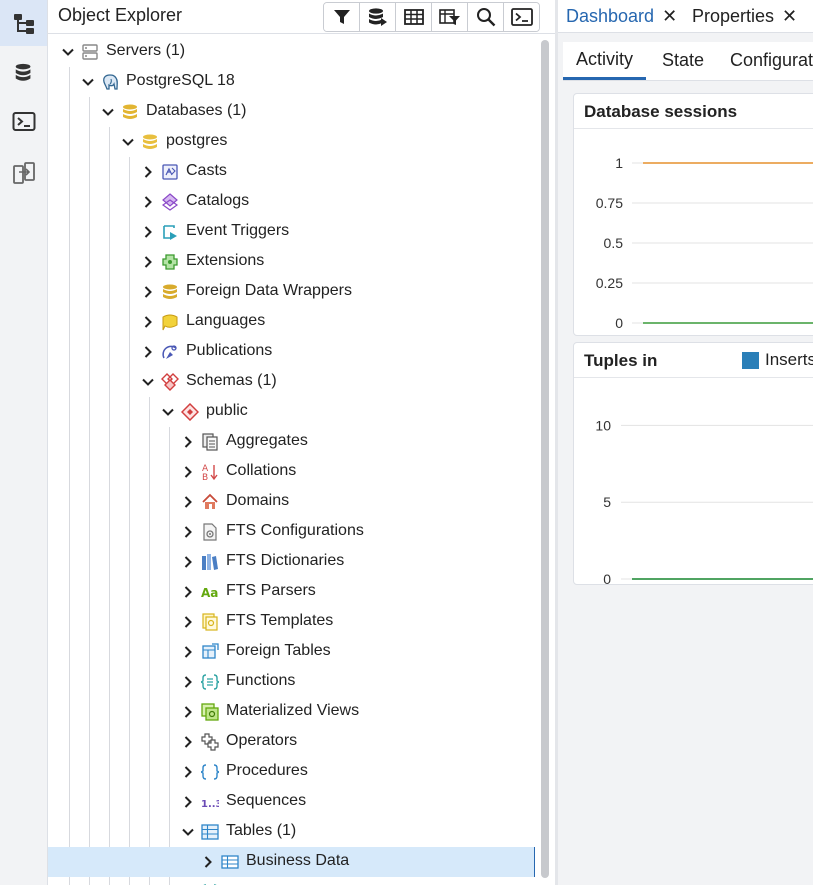 This screenshot has width=813, height=885. I want to click on tree-node-fts-templates: FTS Templates, so click(291, 622).